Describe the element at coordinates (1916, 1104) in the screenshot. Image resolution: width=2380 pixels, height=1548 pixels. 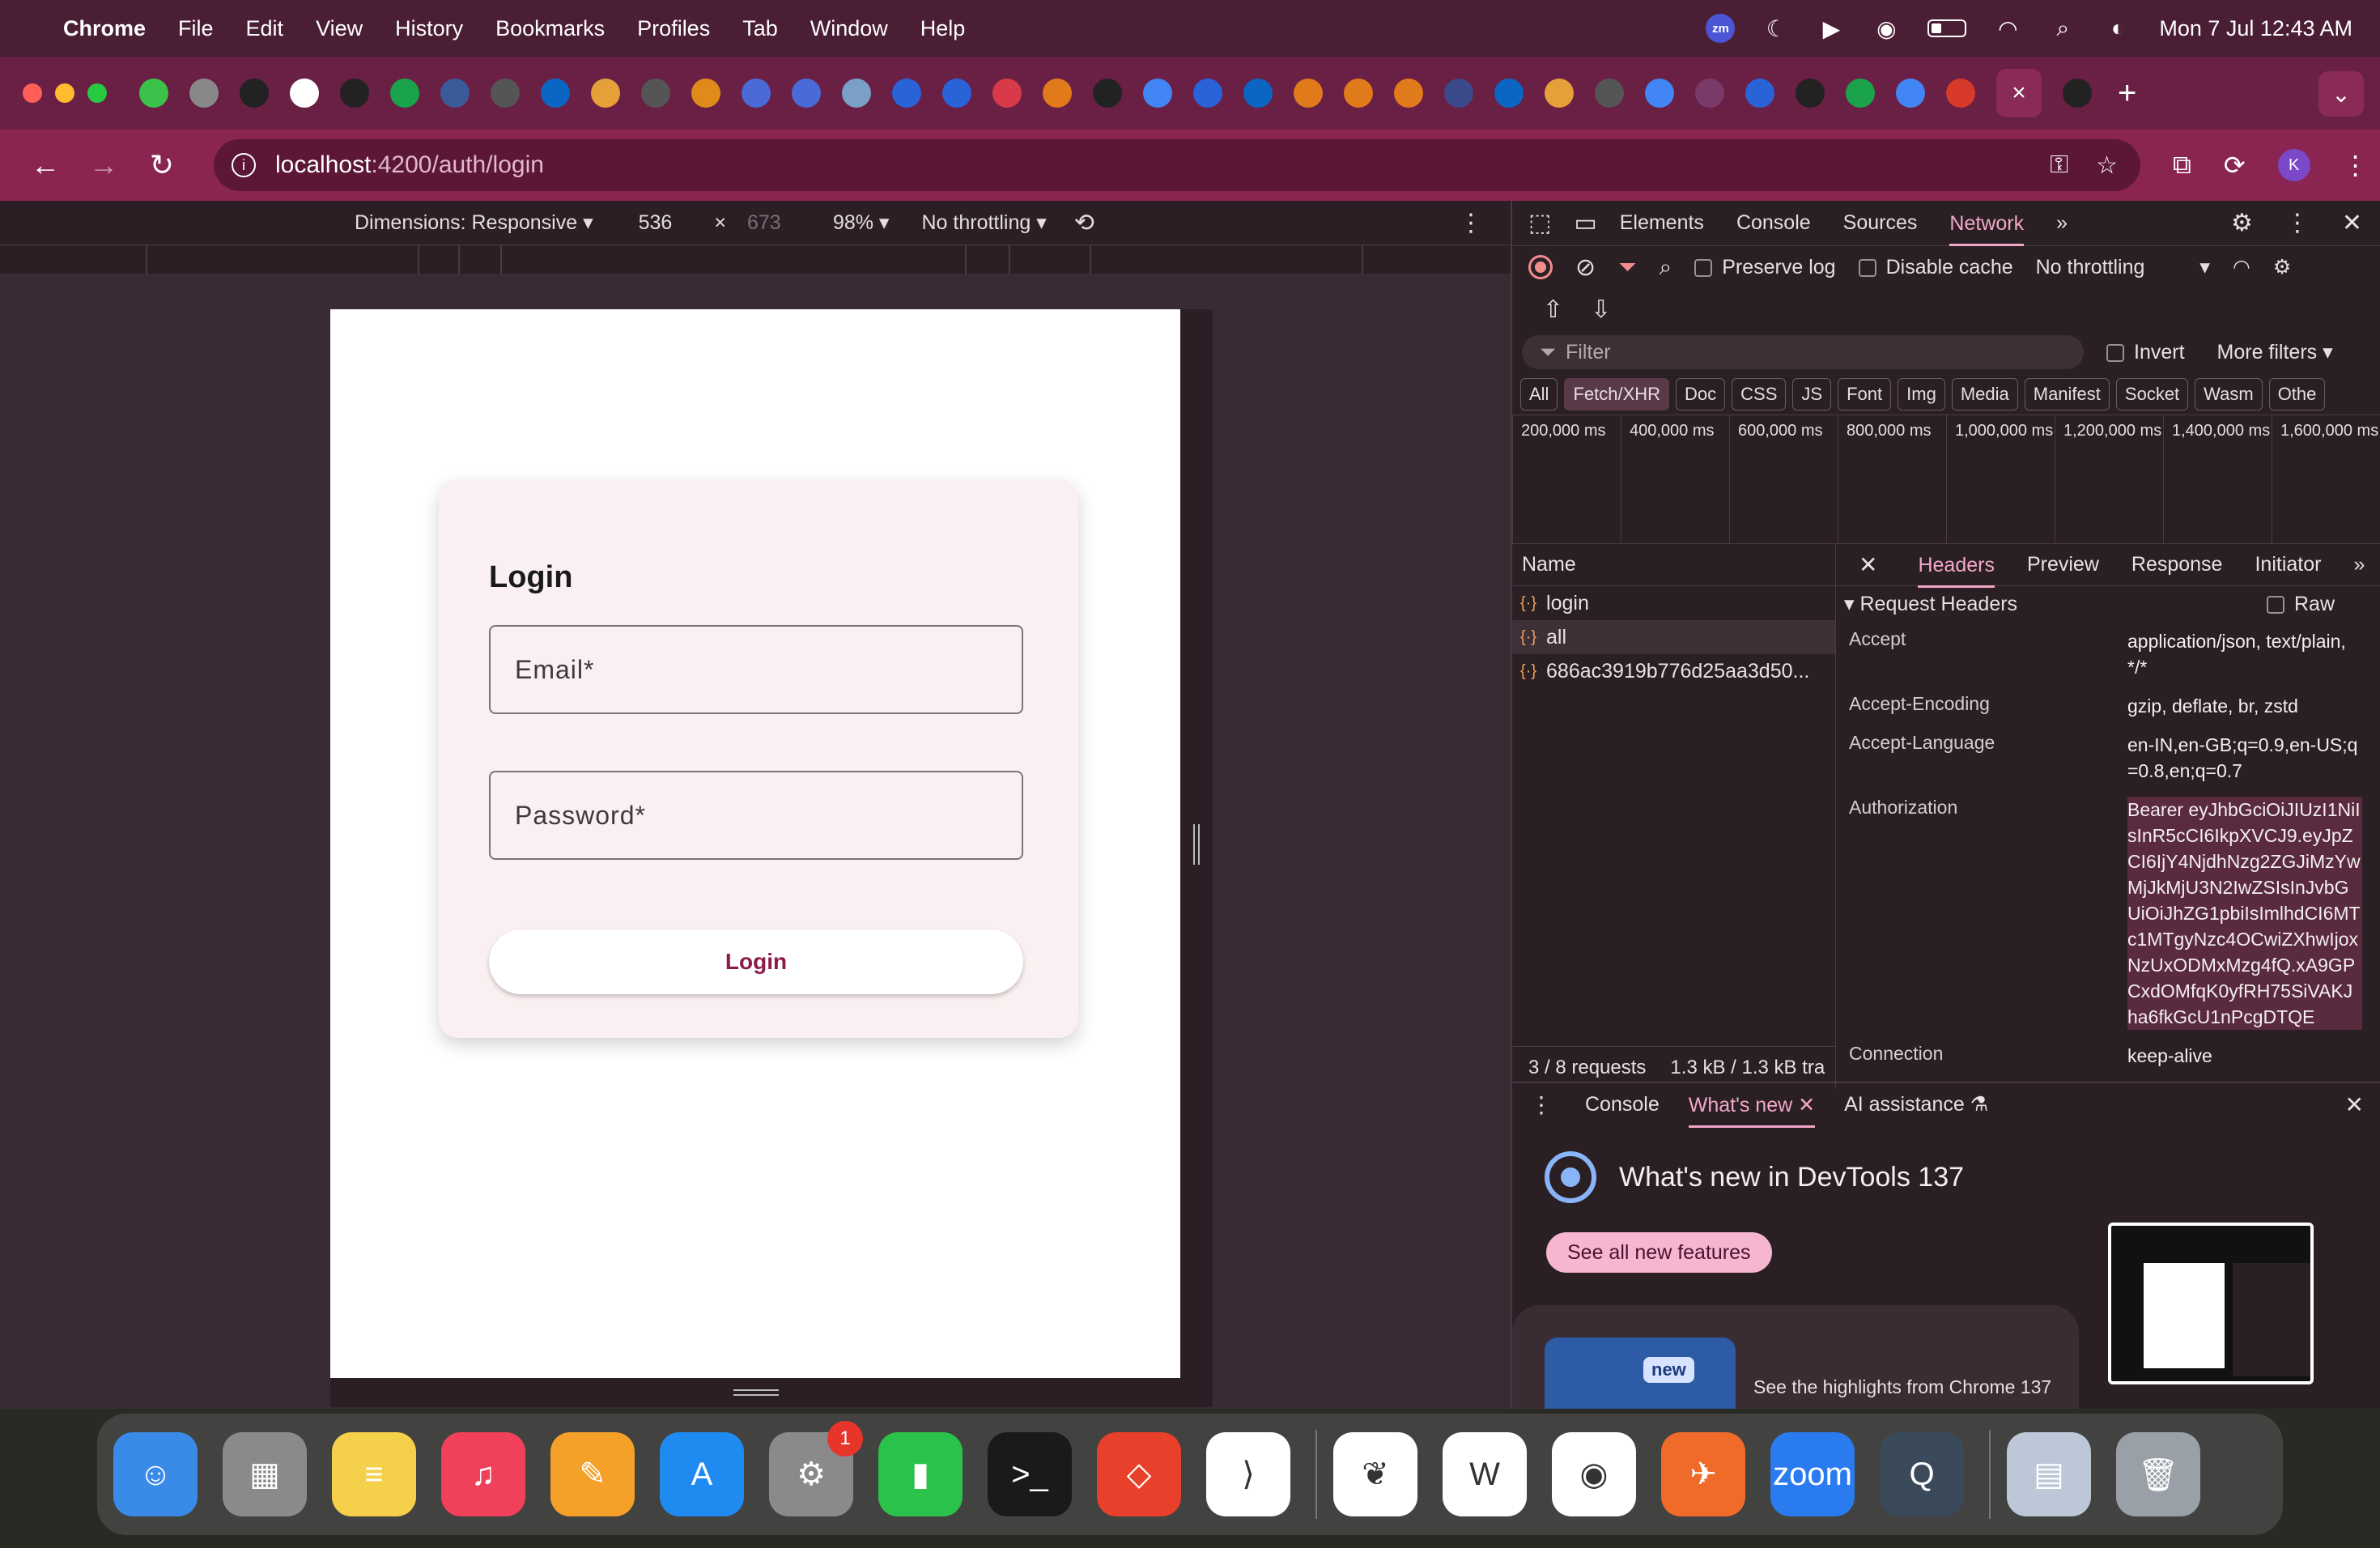
I see `drawer-tab-ai-assistance: AI assistance ⚗` at that location.